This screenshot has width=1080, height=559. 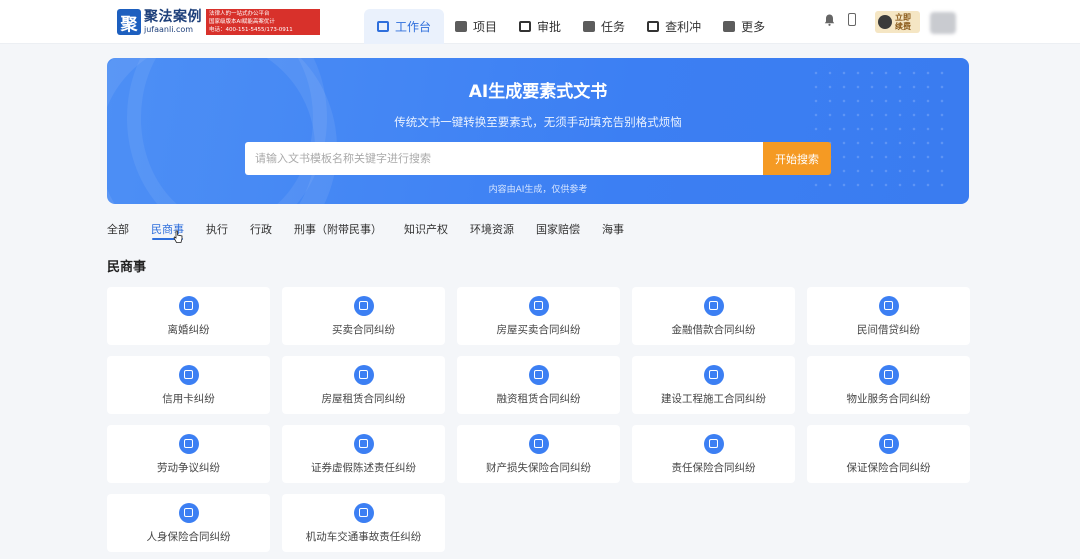 What do you see at coordinates (504, 158) in the screenshot?
I see `template-search-input` at bounding box center [504, 158].